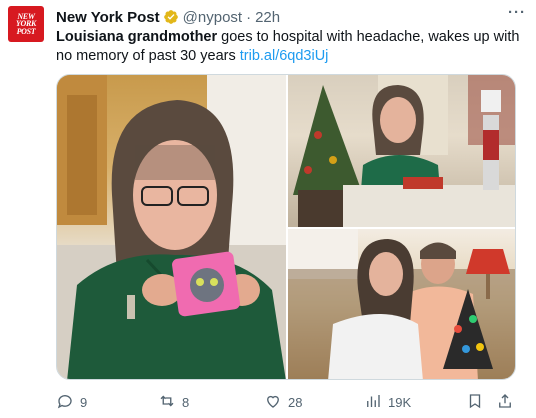 The width and height of the screenshot is (536, 418). Describe the element at coordinates (108, 17) in the screenshot. I see `author-name: New York Post` at that location.